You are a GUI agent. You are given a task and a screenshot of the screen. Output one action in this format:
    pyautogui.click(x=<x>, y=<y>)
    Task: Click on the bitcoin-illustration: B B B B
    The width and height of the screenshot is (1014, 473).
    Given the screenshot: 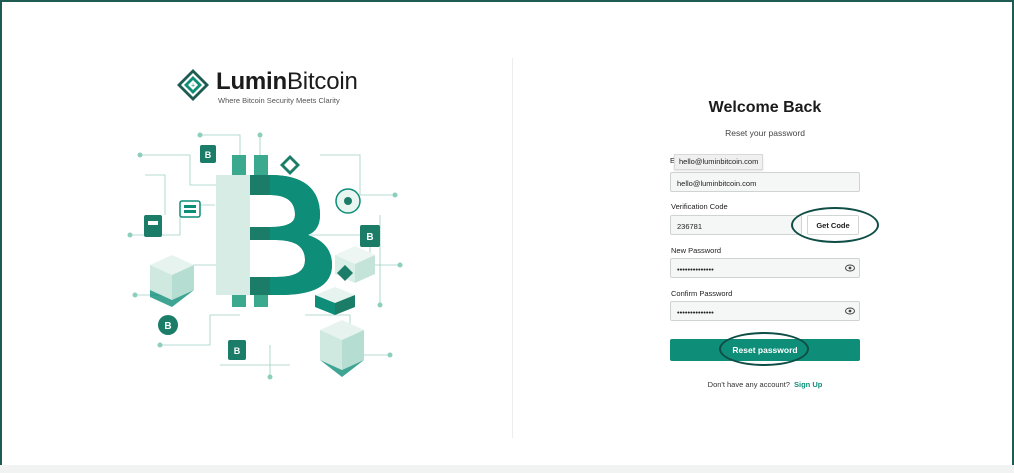 What is the action you would take?
    pyautogui.click(x=265, y=256)
    